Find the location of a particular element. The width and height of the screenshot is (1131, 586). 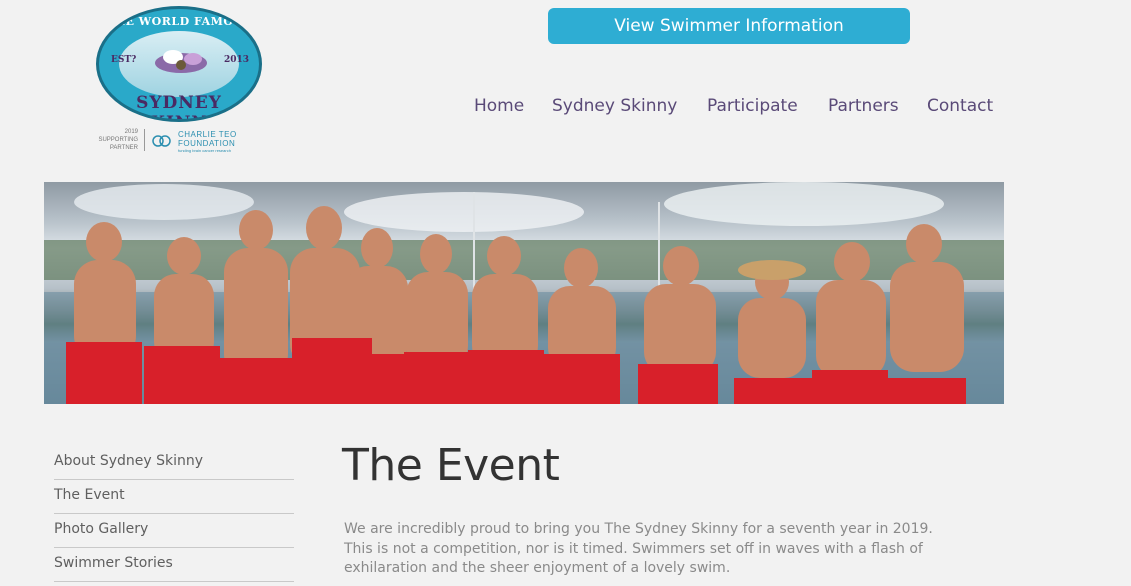

nav-item-home: Home is located at coordinates (499, 106).